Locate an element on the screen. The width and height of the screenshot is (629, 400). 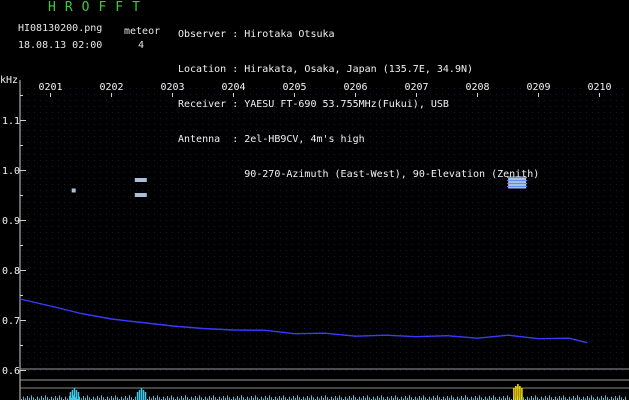
x-tick-label: 0202 is located at coordinates (111, 87).